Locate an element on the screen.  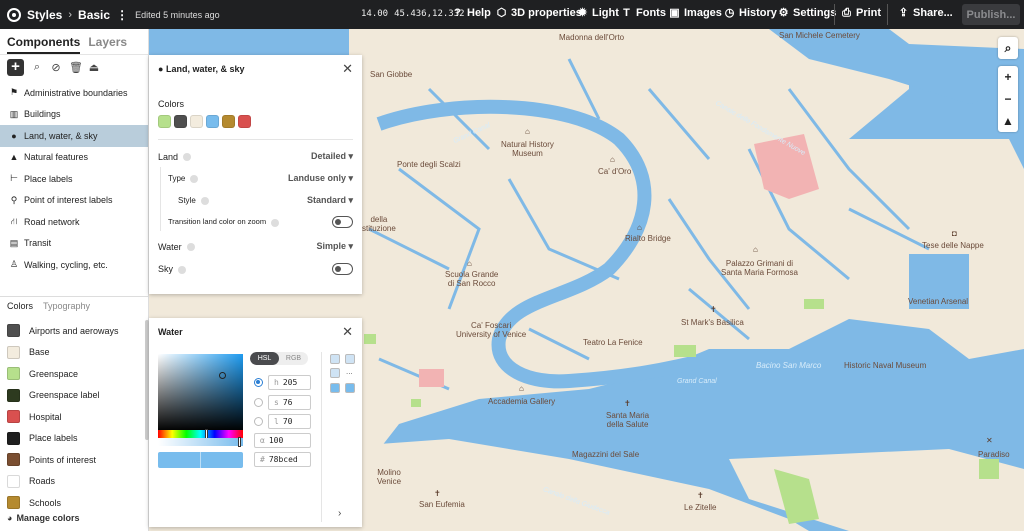
breadcrumb-styles: Styles is located at coordinates (44, 15).